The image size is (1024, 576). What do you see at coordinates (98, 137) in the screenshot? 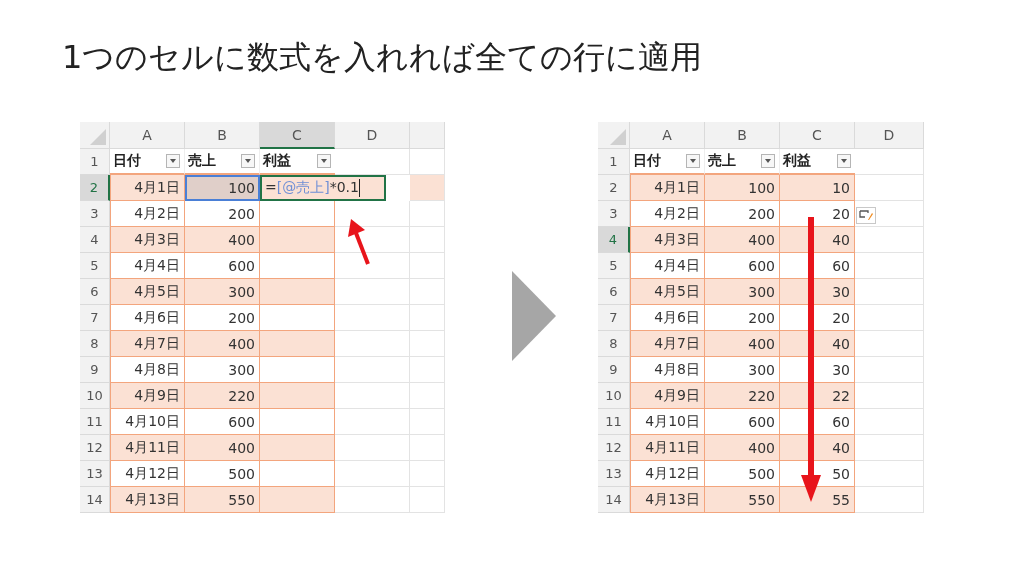
I see `corner-triangle-icon` at bounding box center [98, 137].